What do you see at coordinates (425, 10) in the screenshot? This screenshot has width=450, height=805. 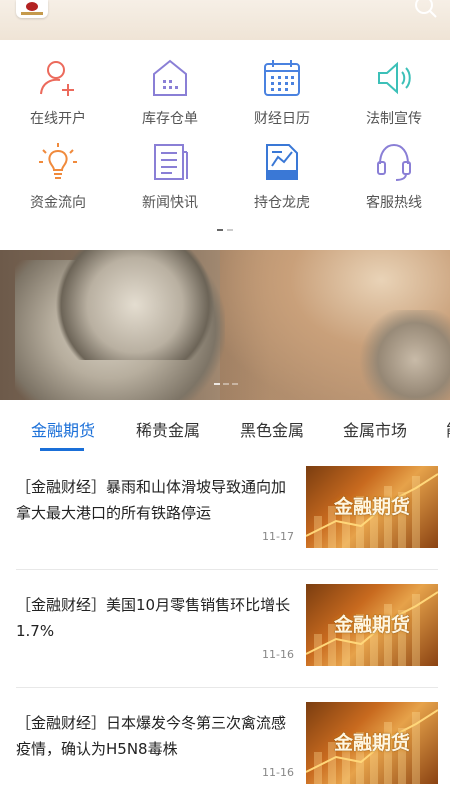 I see `search-icon` at bounding box center [425, 10].